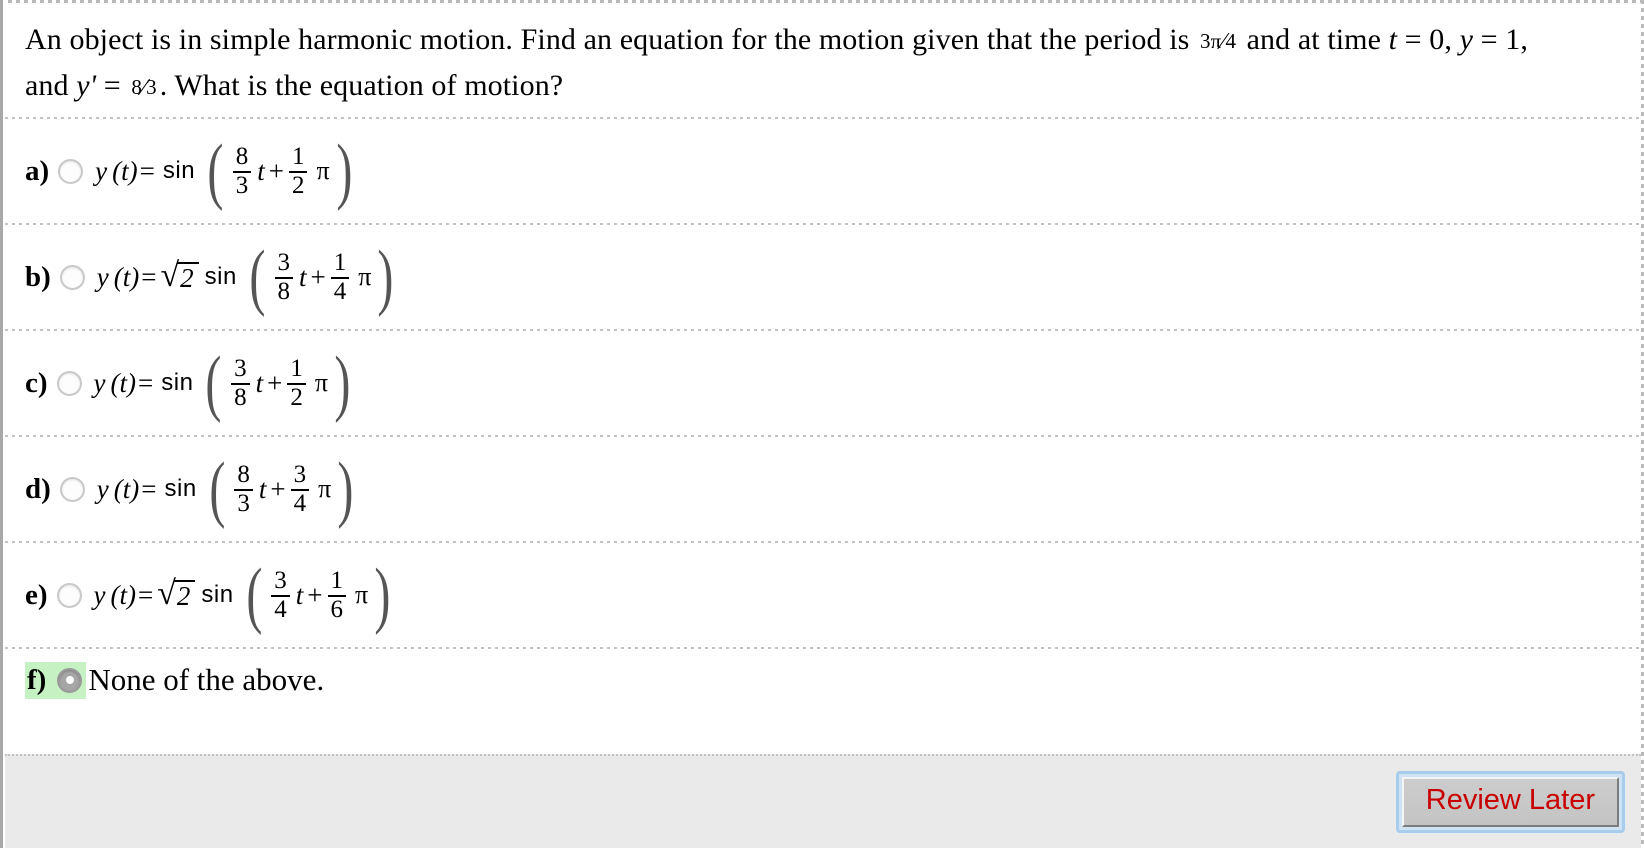 This screenshot has width=1644, height=848. I want to click on option-letter-a: a), so click(37, 170).